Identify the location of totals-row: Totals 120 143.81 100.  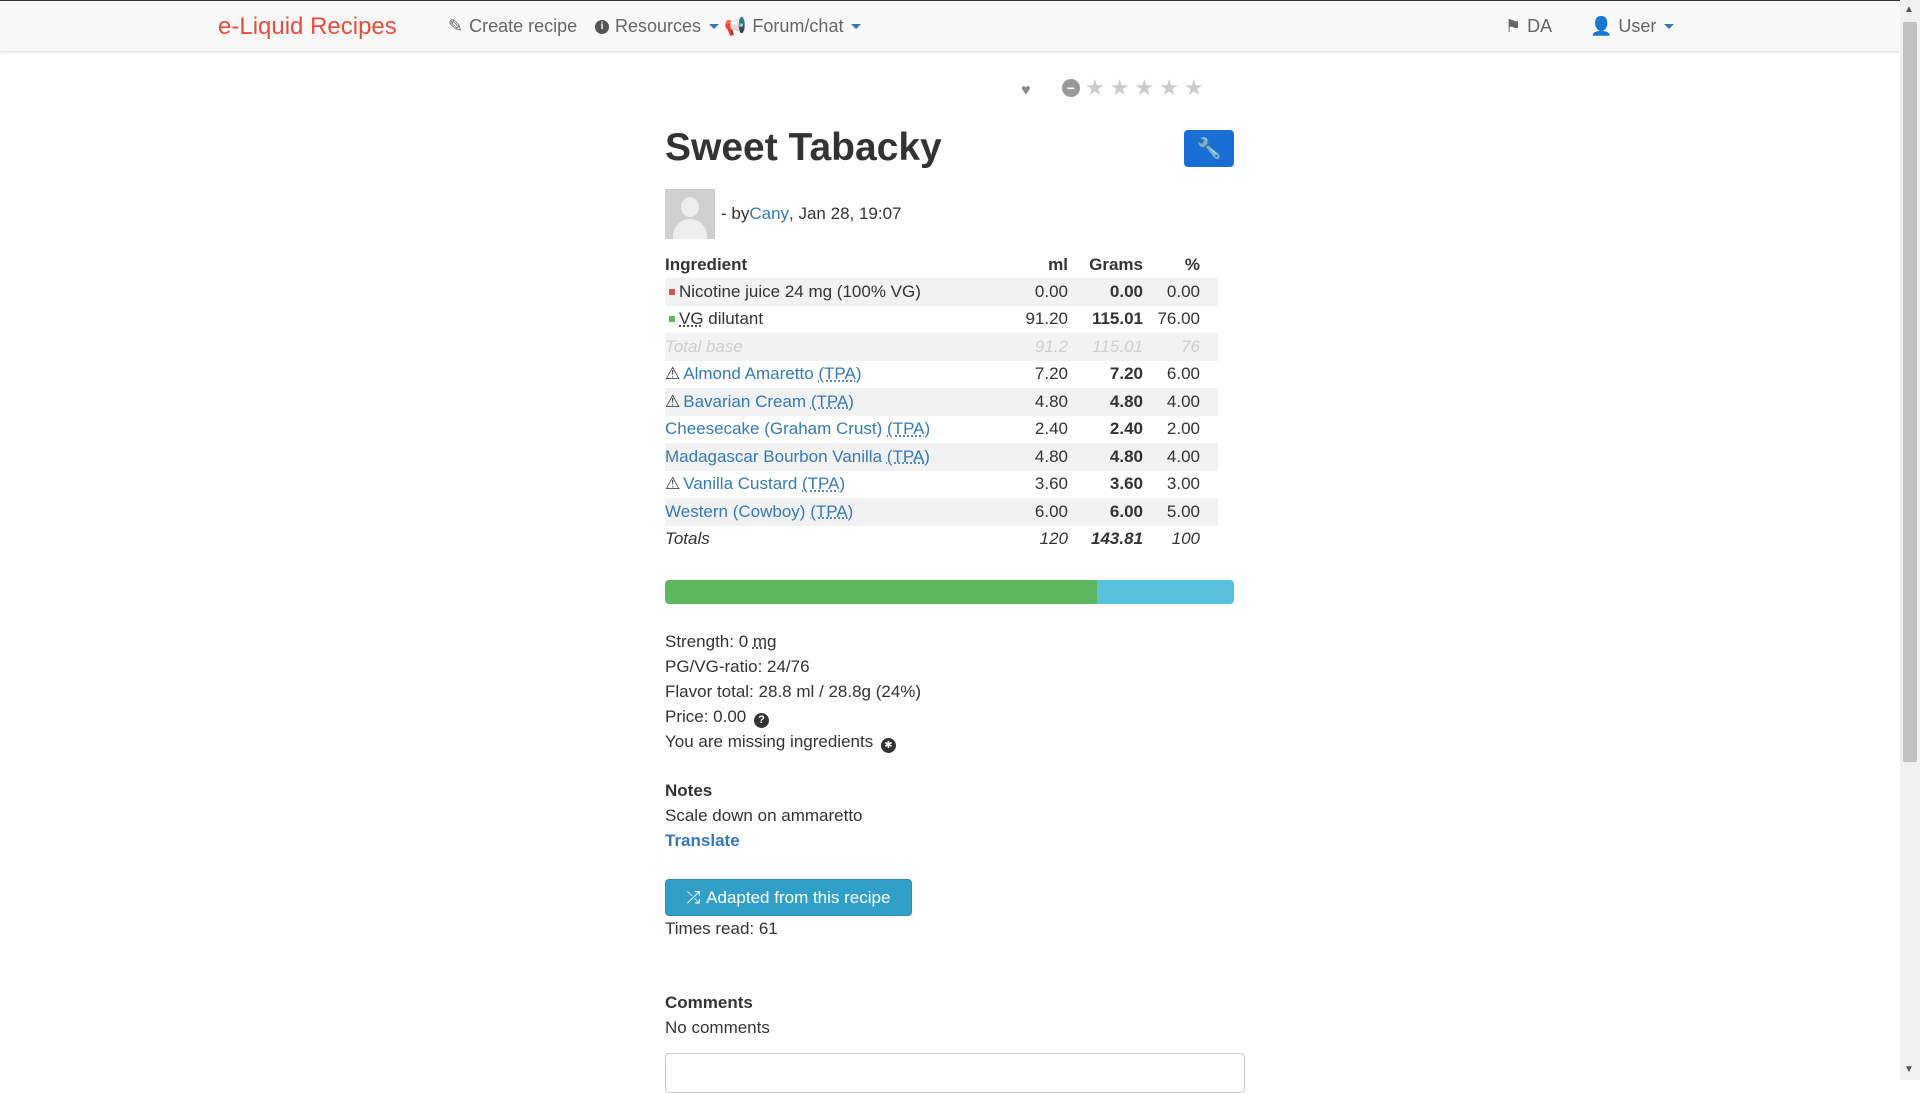
(932, 539).